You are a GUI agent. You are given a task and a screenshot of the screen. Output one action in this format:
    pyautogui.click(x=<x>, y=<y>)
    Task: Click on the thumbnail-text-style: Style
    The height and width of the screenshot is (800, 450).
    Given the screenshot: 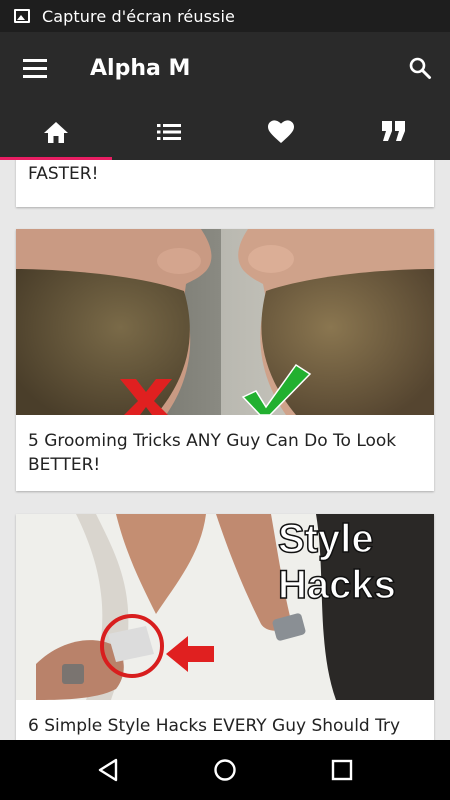 What is the action you would take?
    pyautogui.click(x=326, y=539)
    